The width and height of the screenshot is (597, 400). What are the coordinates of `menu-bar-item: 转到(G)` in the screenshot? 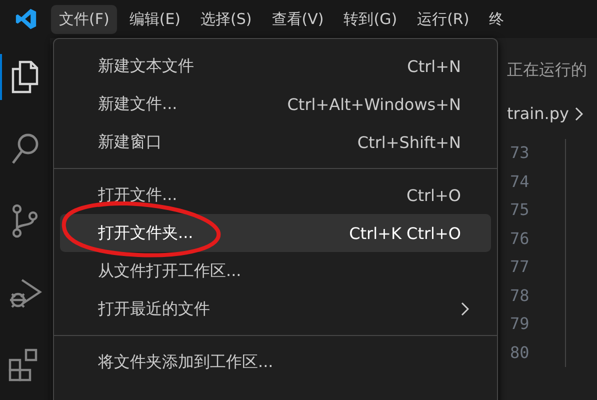 It's located at (371, 19).